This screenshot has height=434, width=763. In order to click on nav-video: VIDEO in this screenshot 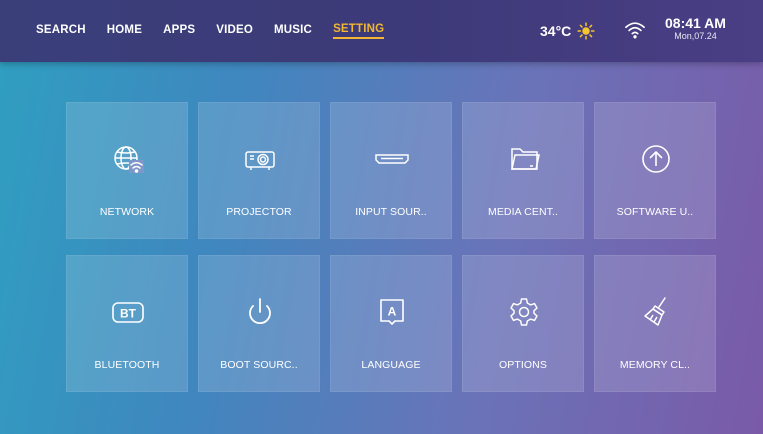, I will do `click(234, 31)`.